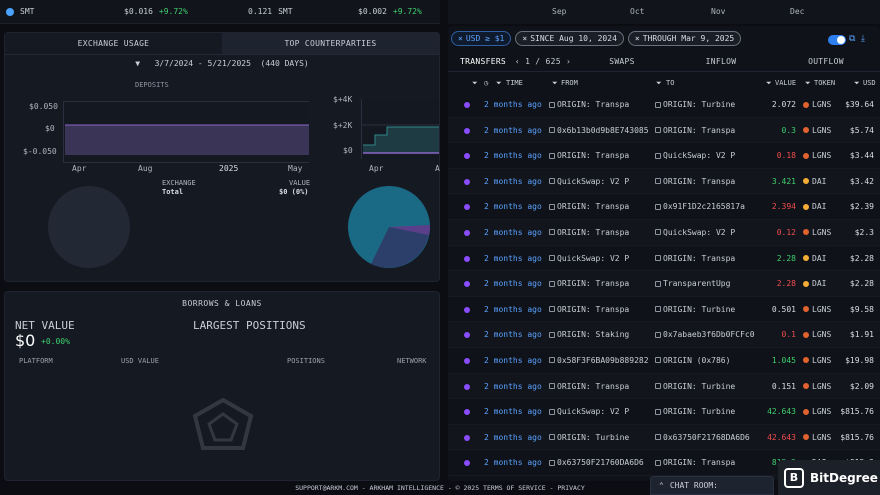 The width and height of the screenshot is (880, 495). I want to click on ticker-item: SMT, so click(20, 11).